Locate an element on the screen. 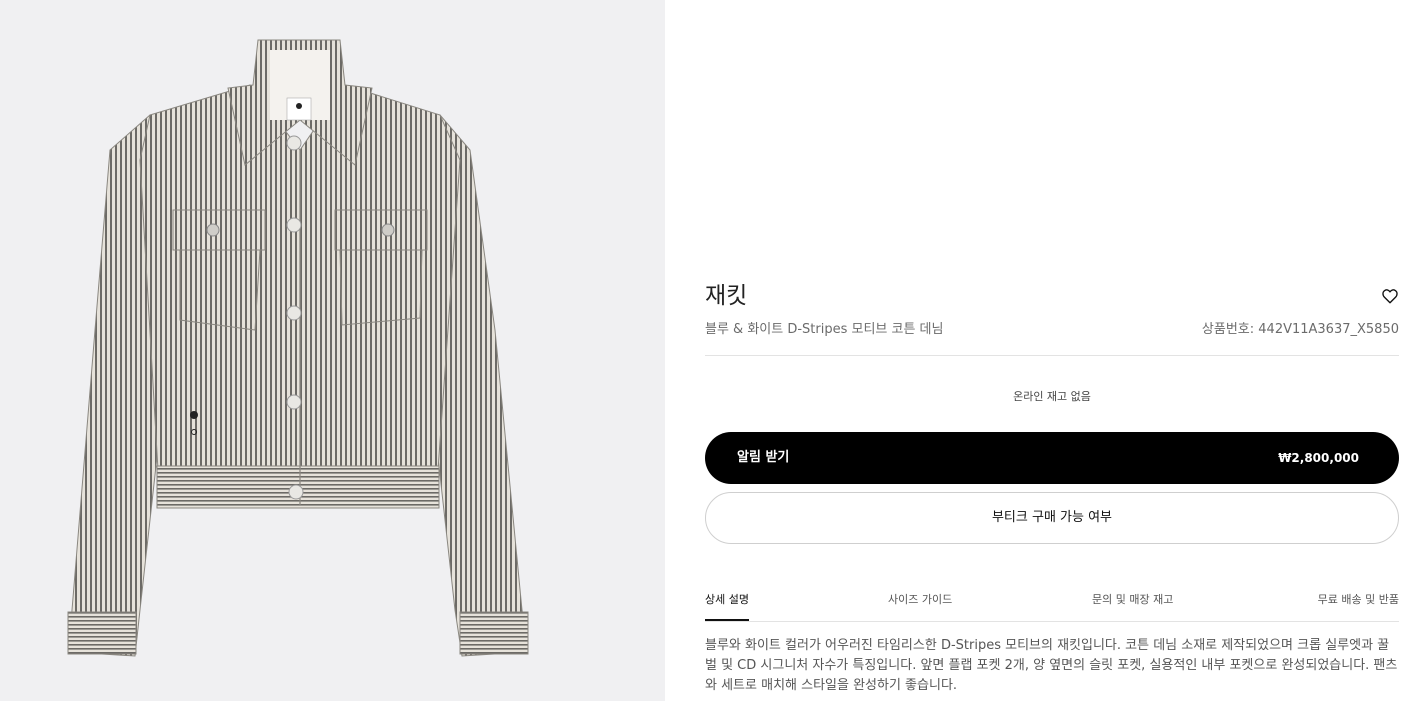  product-subtitle: 블루 & 화이트 D-Stripes 모티브 코튼 데님 is located at coordinates (824, 329).